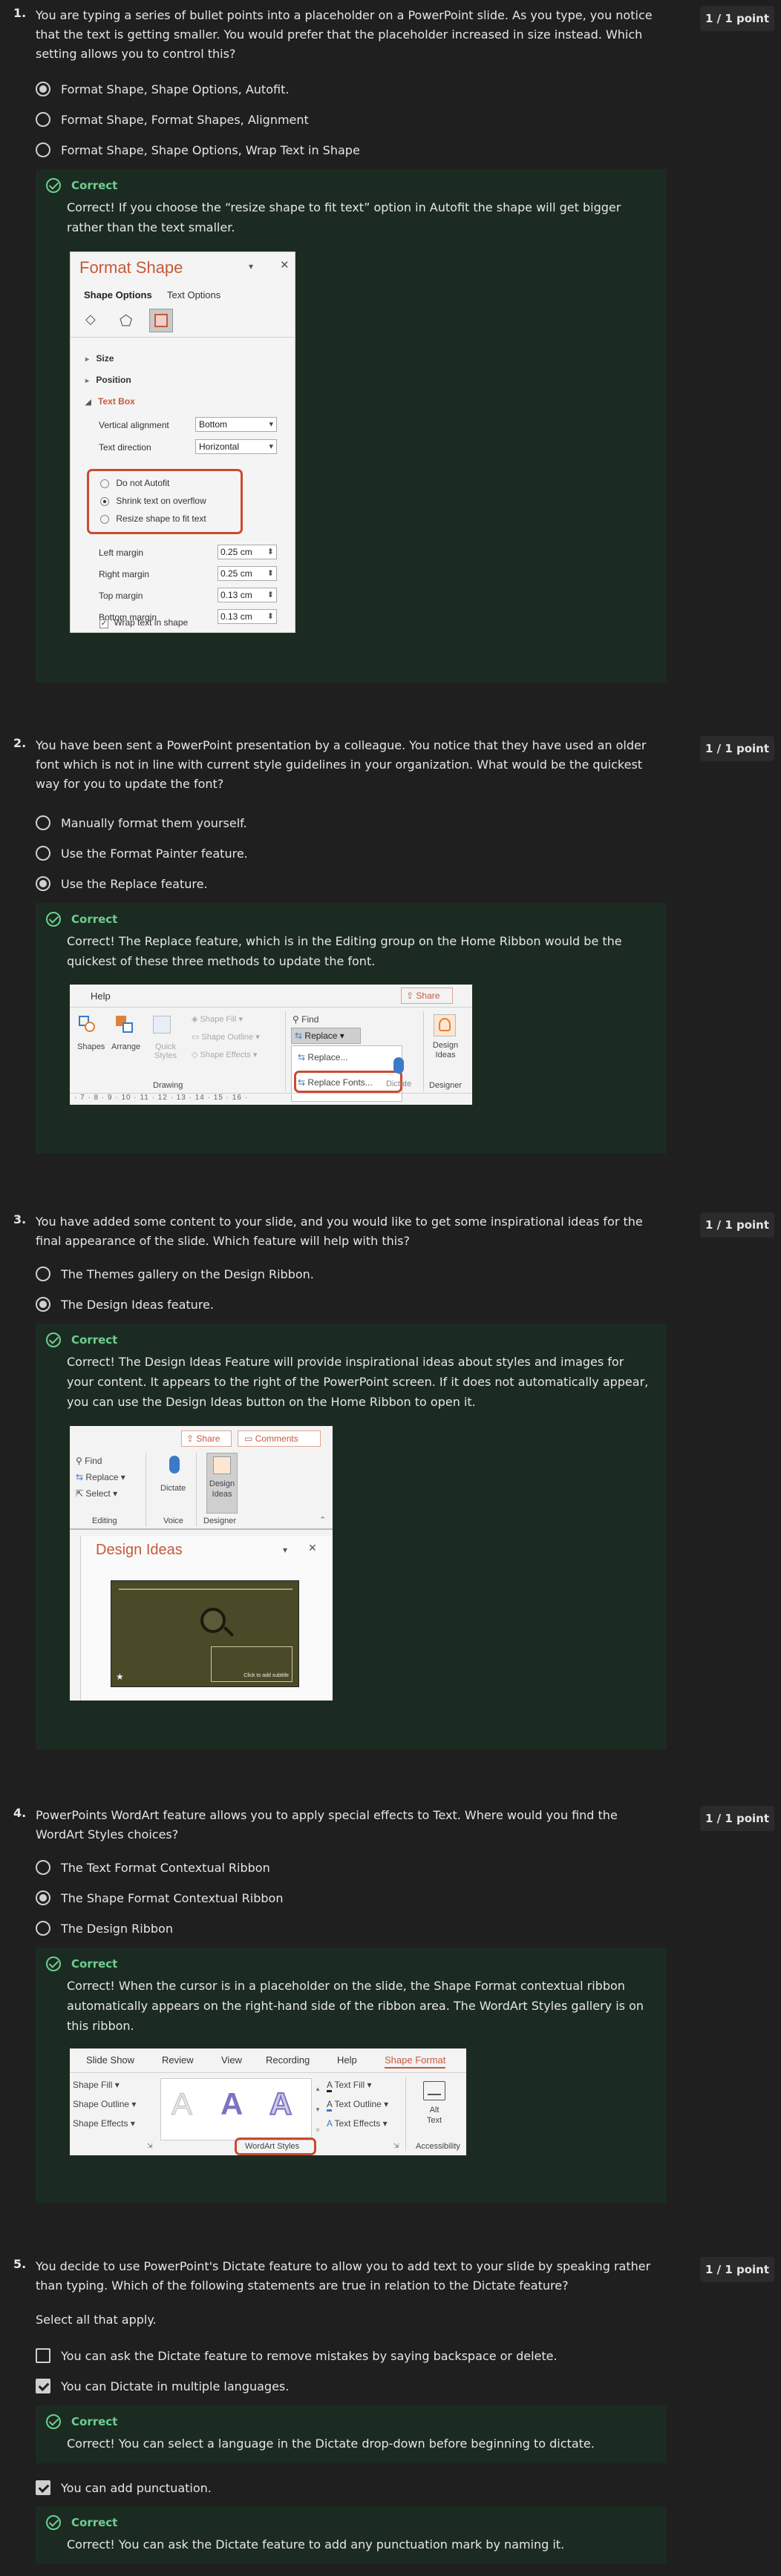 This screenshot has width=781, height=2576. Describe the element at coordinates (446, 1050) in the screenshot. I see `design-ideas-label: Design Ideas` at that location.